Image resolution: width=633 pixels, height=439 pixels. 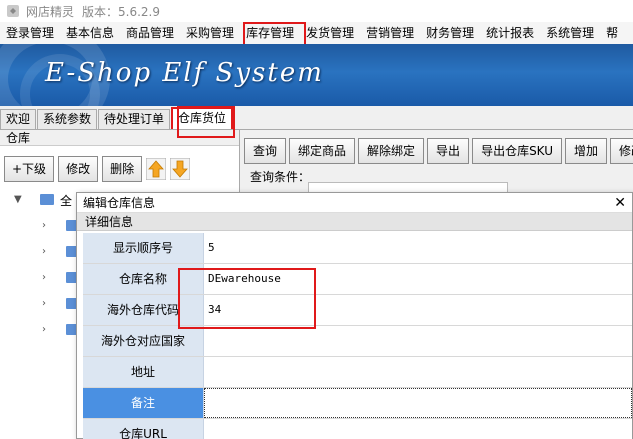 What do you see at coordinates (265, 151) in the screenshot?
I see `query-button: 查询` at bounding box center [265, 151].